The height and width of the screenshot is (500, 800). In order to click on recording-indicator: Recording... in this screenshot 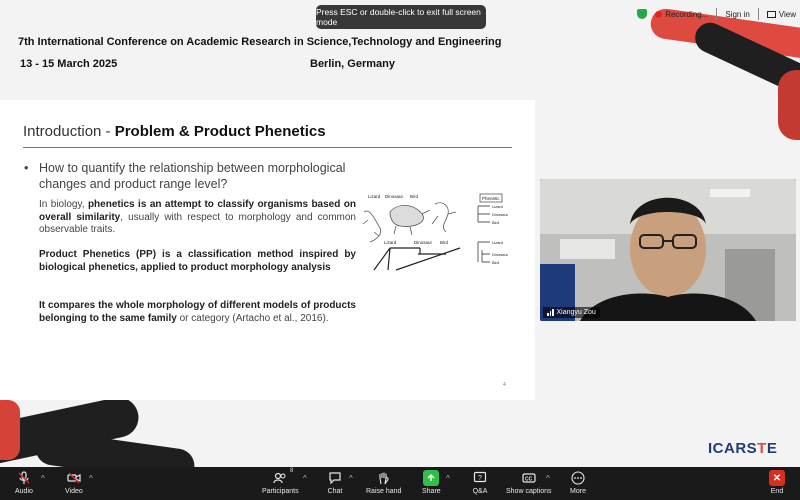, I will do `click(681, 14)`.